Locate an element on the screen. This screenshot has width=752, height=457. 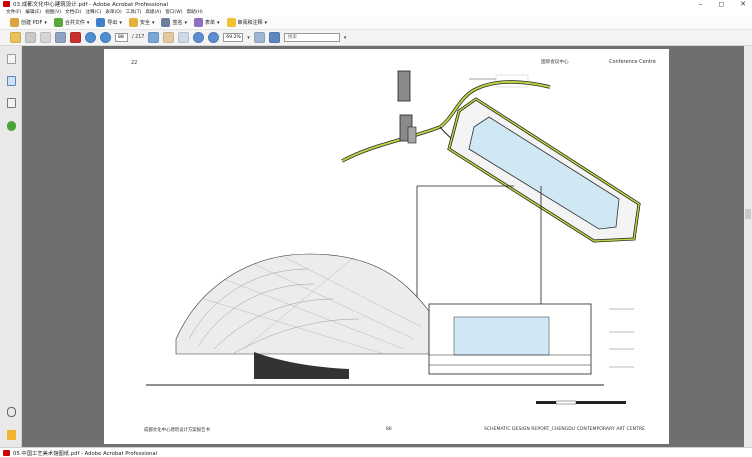
paperclip-icon is located at coordinates (11, 412).